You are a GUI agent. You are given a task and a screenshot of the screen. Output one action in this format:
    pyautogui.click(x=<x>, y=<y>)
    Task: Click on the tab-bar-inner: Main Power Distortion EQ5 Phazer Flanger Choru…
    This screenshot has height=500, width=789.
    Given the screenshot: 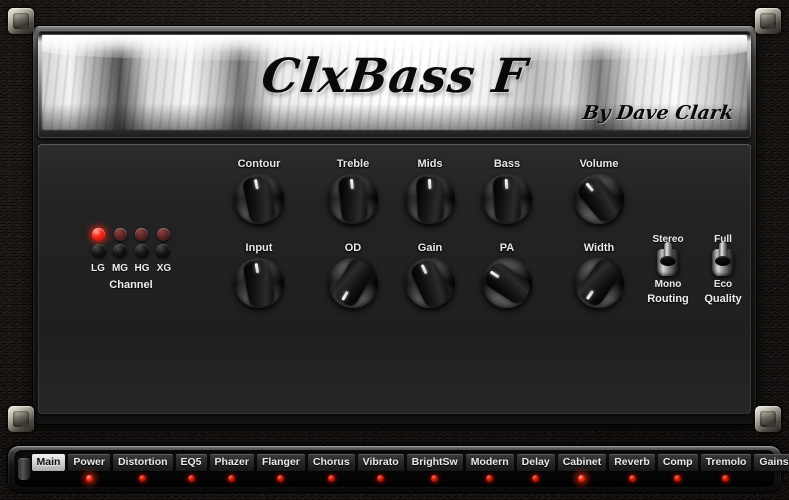 What is the action you would take?
    pyautogui.click(x=401, y=469)
    